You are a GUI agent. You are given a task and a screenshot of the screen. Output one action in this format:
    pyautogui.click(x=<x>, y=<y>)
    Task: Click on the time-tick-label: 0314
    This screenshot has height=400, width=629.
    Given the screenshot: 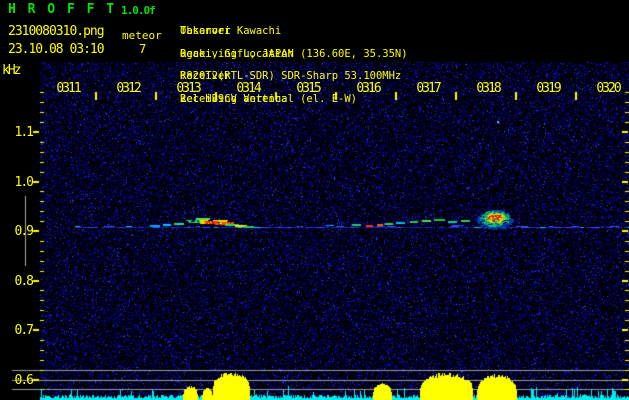 What is the action you would take?
    pyautogui.click(x=248, y=88)
    